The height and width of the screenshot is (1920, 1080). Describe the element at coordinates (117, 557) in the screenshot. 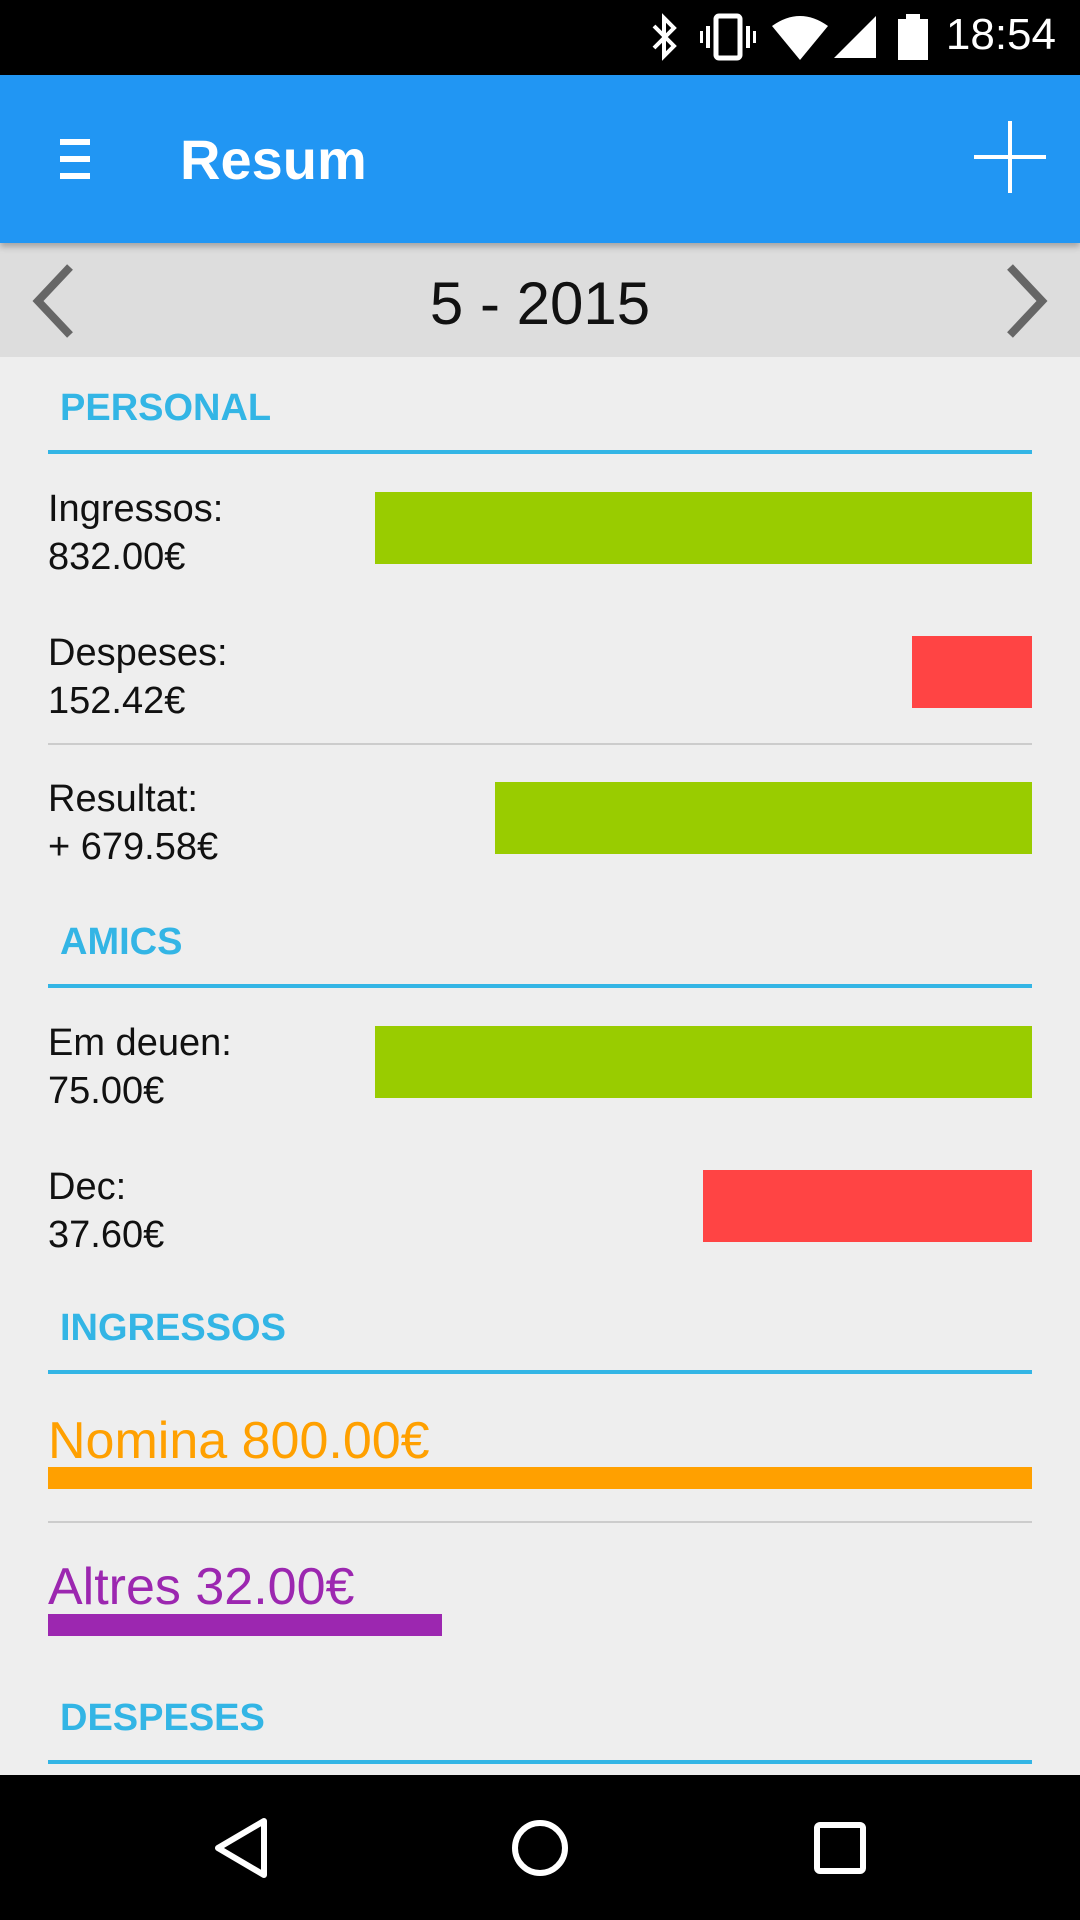

I see `row-amount: 832.00€` at that location.